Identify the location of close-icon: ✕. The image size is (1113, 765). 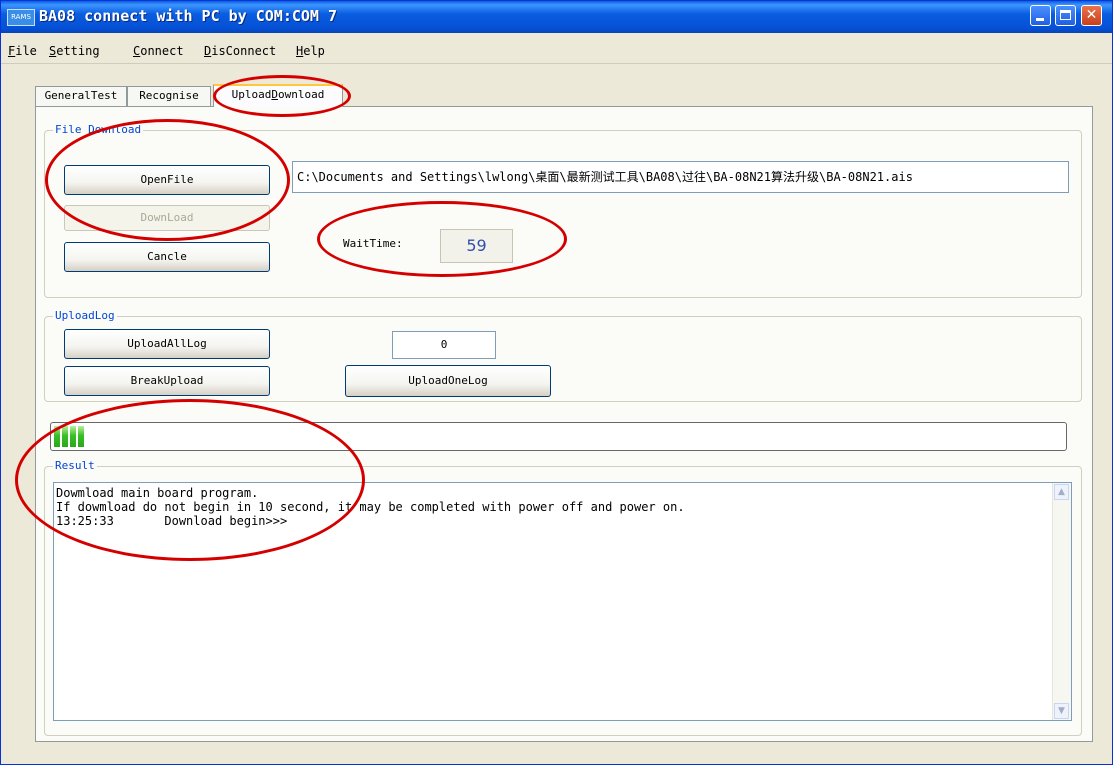
(1091, 15).